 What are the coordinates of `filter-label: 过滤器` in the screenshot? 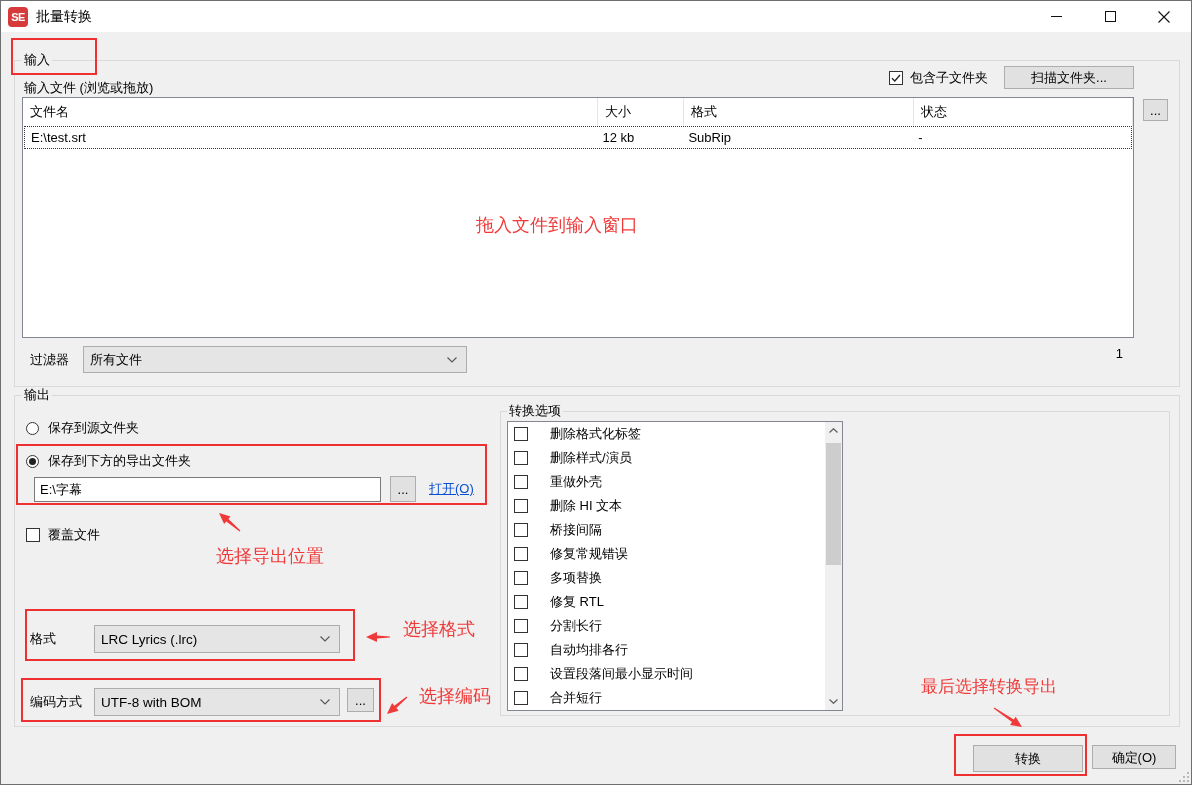 It's located at (49, 359).